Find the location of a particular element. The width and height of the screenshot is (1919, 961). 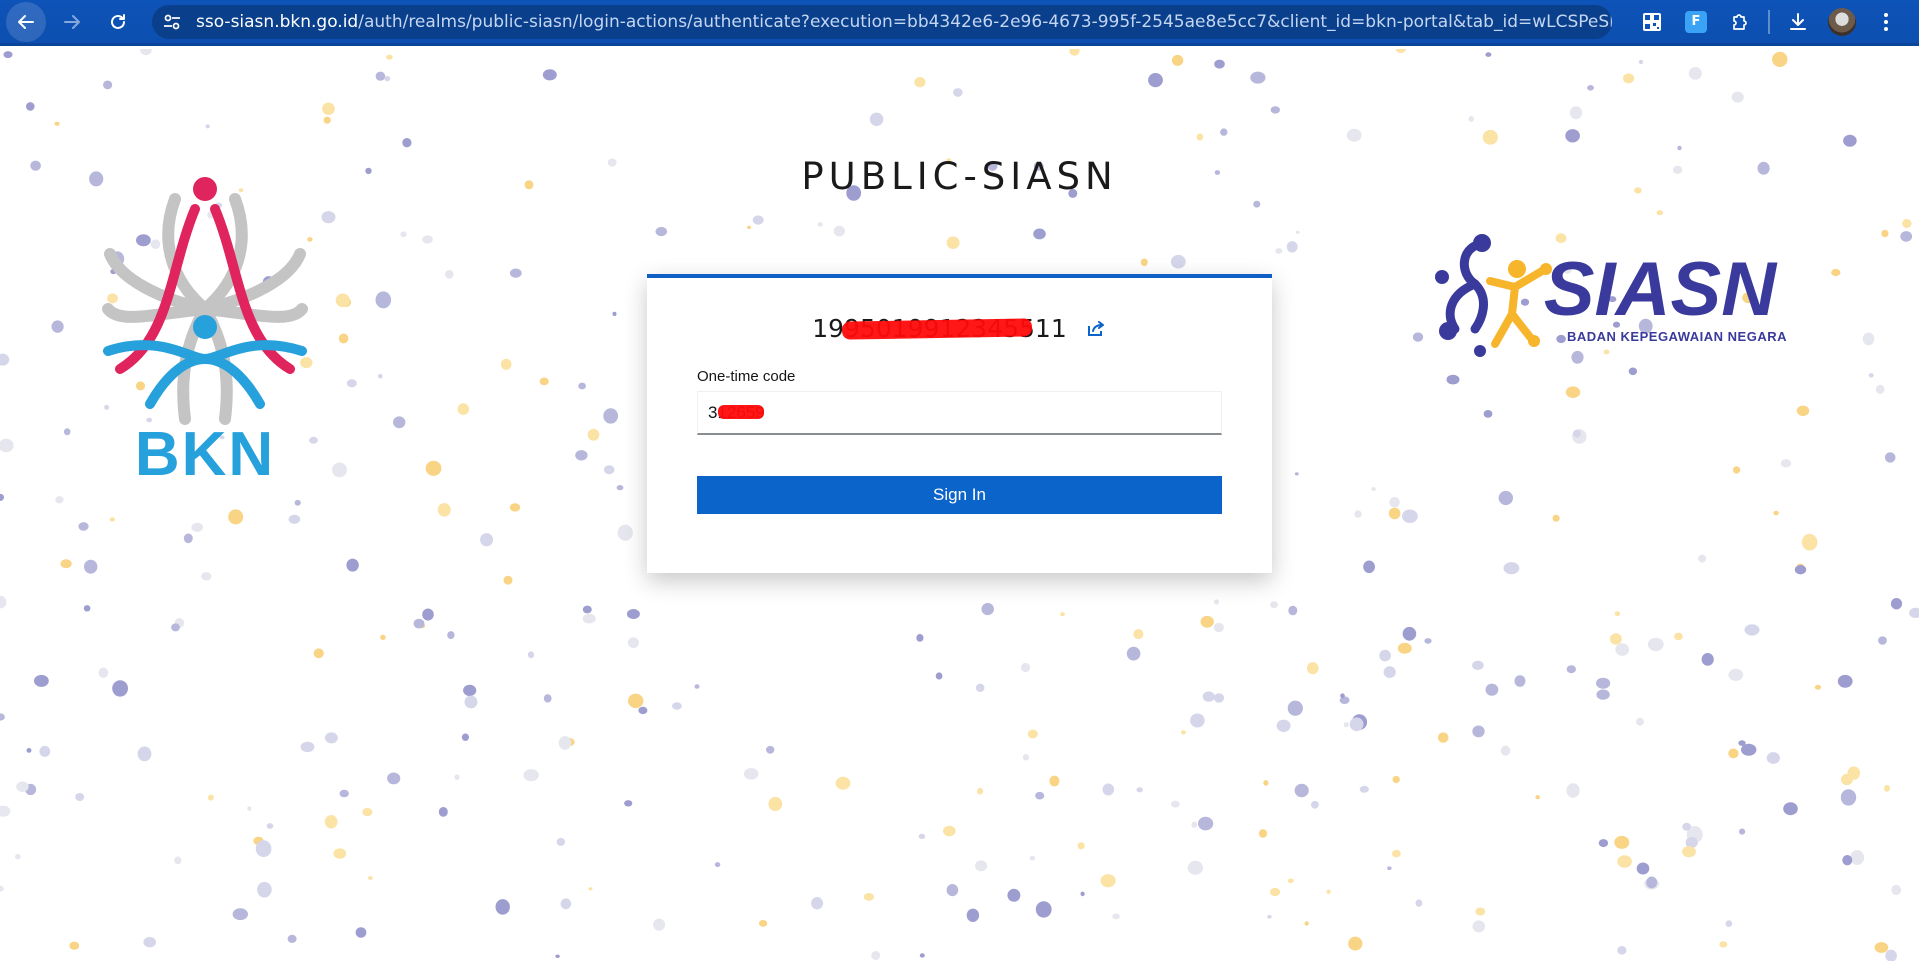

extensions-button is located at coordinates (1740, 22).